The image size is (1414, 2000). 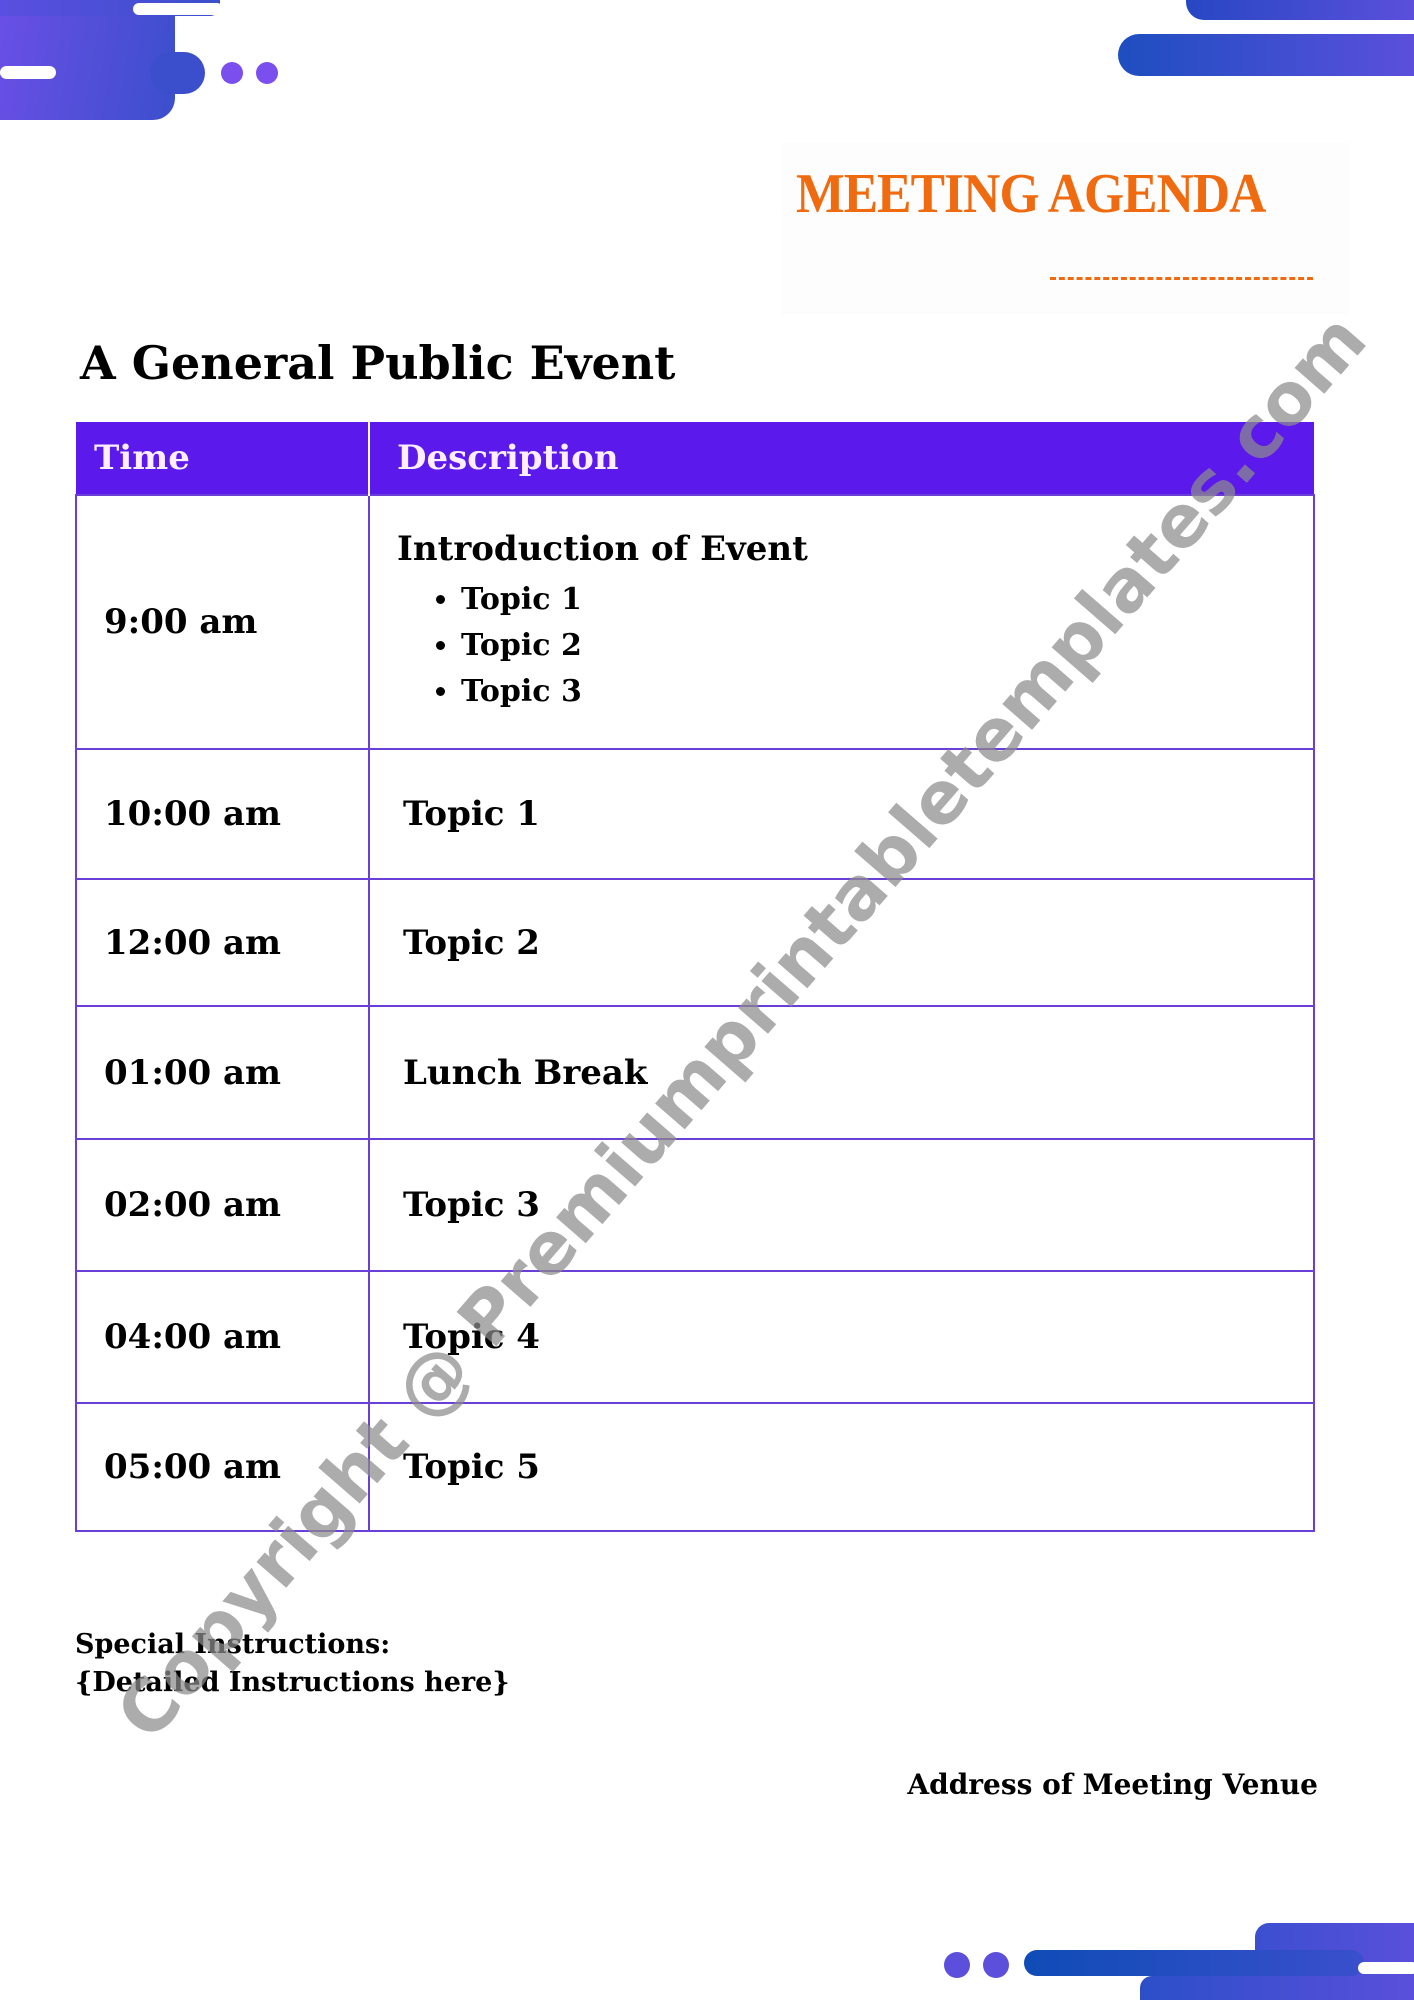 What do you see at coordinates (87, 60) in the screenshot?
I see `corner-decoration-top-left` at bounding box center [87, 60].